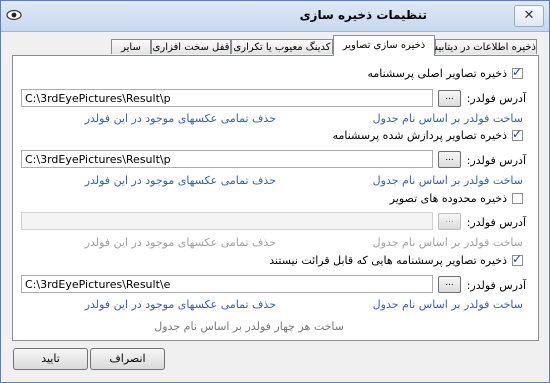  Describe the element at coordinates (50, 359) in the screenshot. I see `ok-button: تایید` at that location.